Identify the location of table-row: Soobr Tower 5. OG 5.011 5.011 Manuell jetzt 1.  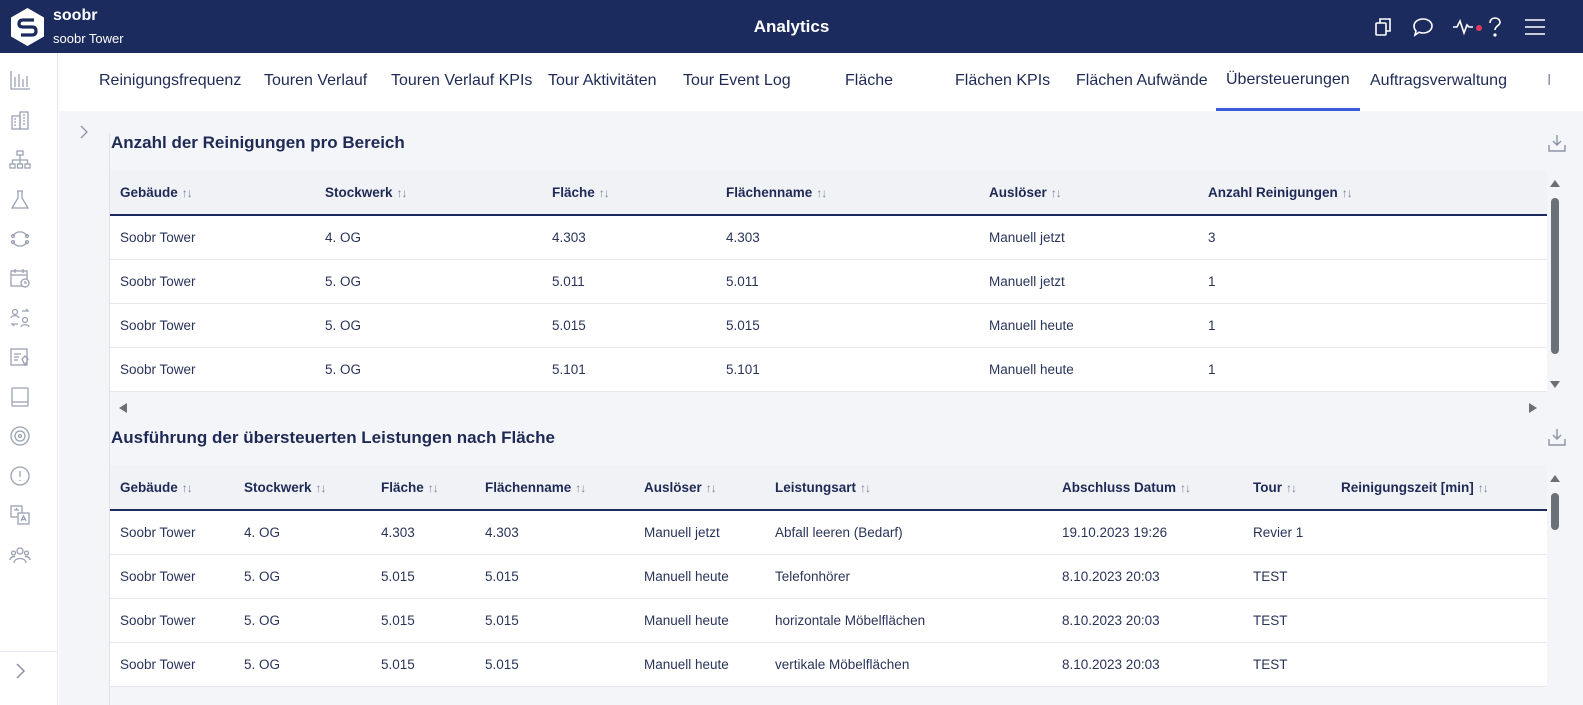
(828, 281).